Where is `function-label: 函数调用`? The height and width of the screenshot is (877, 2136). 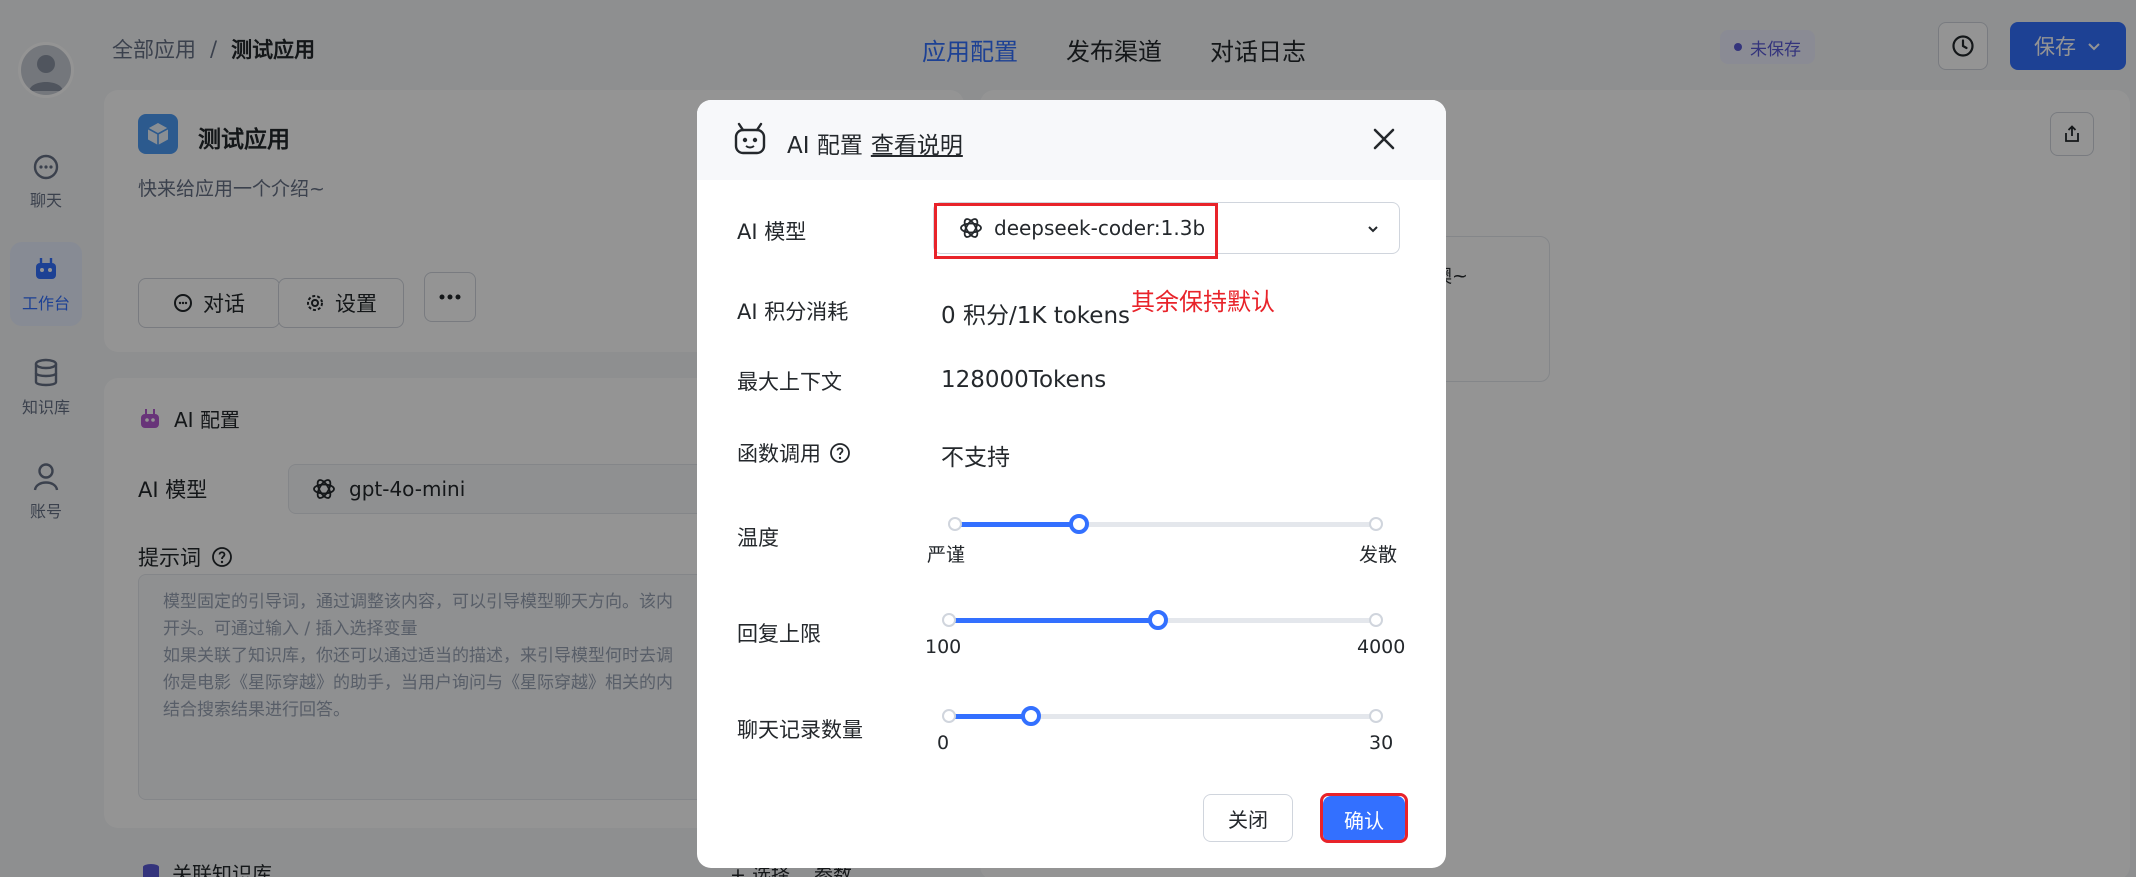
function-label: 函数调用 is located at coordinates (779, 454).